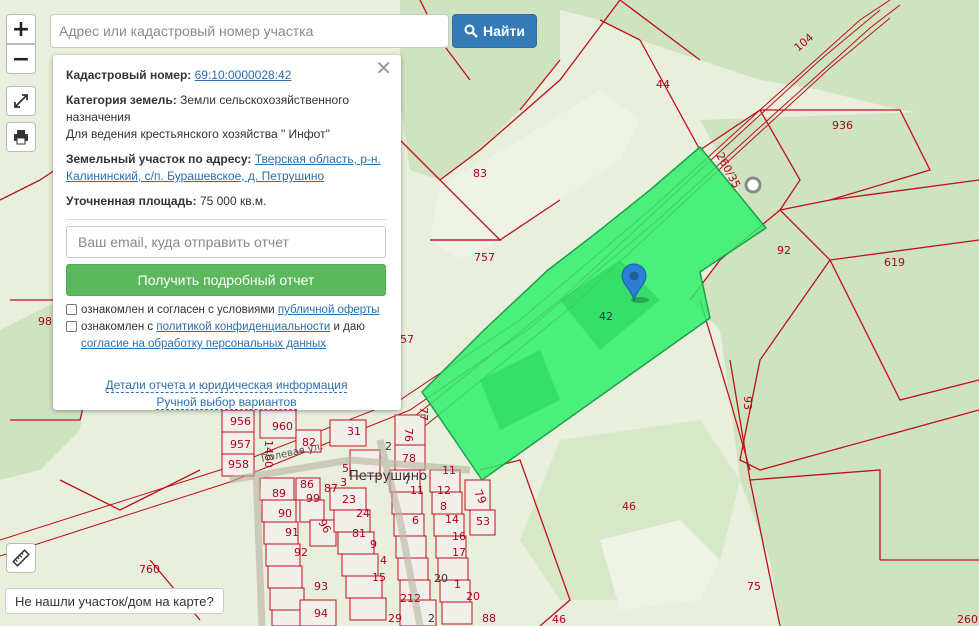 The width and height of the screenshot is (979, 626). I want to click on parcel-label: 4, so click(383, 560).